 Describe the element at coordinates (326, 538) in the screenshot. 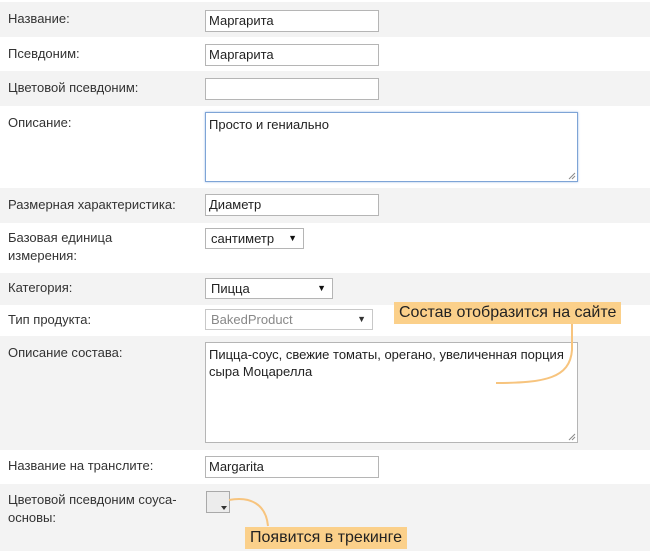

I see `tracking-callout: Появится в трекинге` at that location.